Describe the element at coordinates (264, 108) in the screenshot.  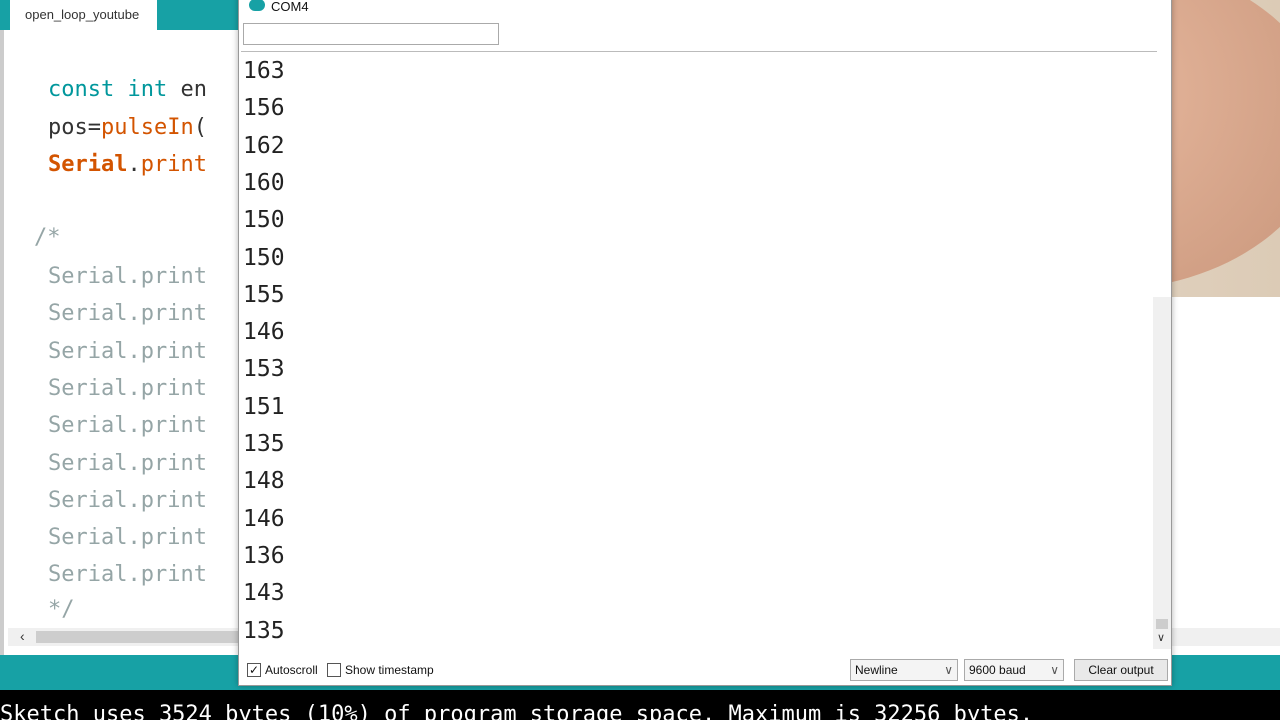
I see `output-line: 156` at that location.